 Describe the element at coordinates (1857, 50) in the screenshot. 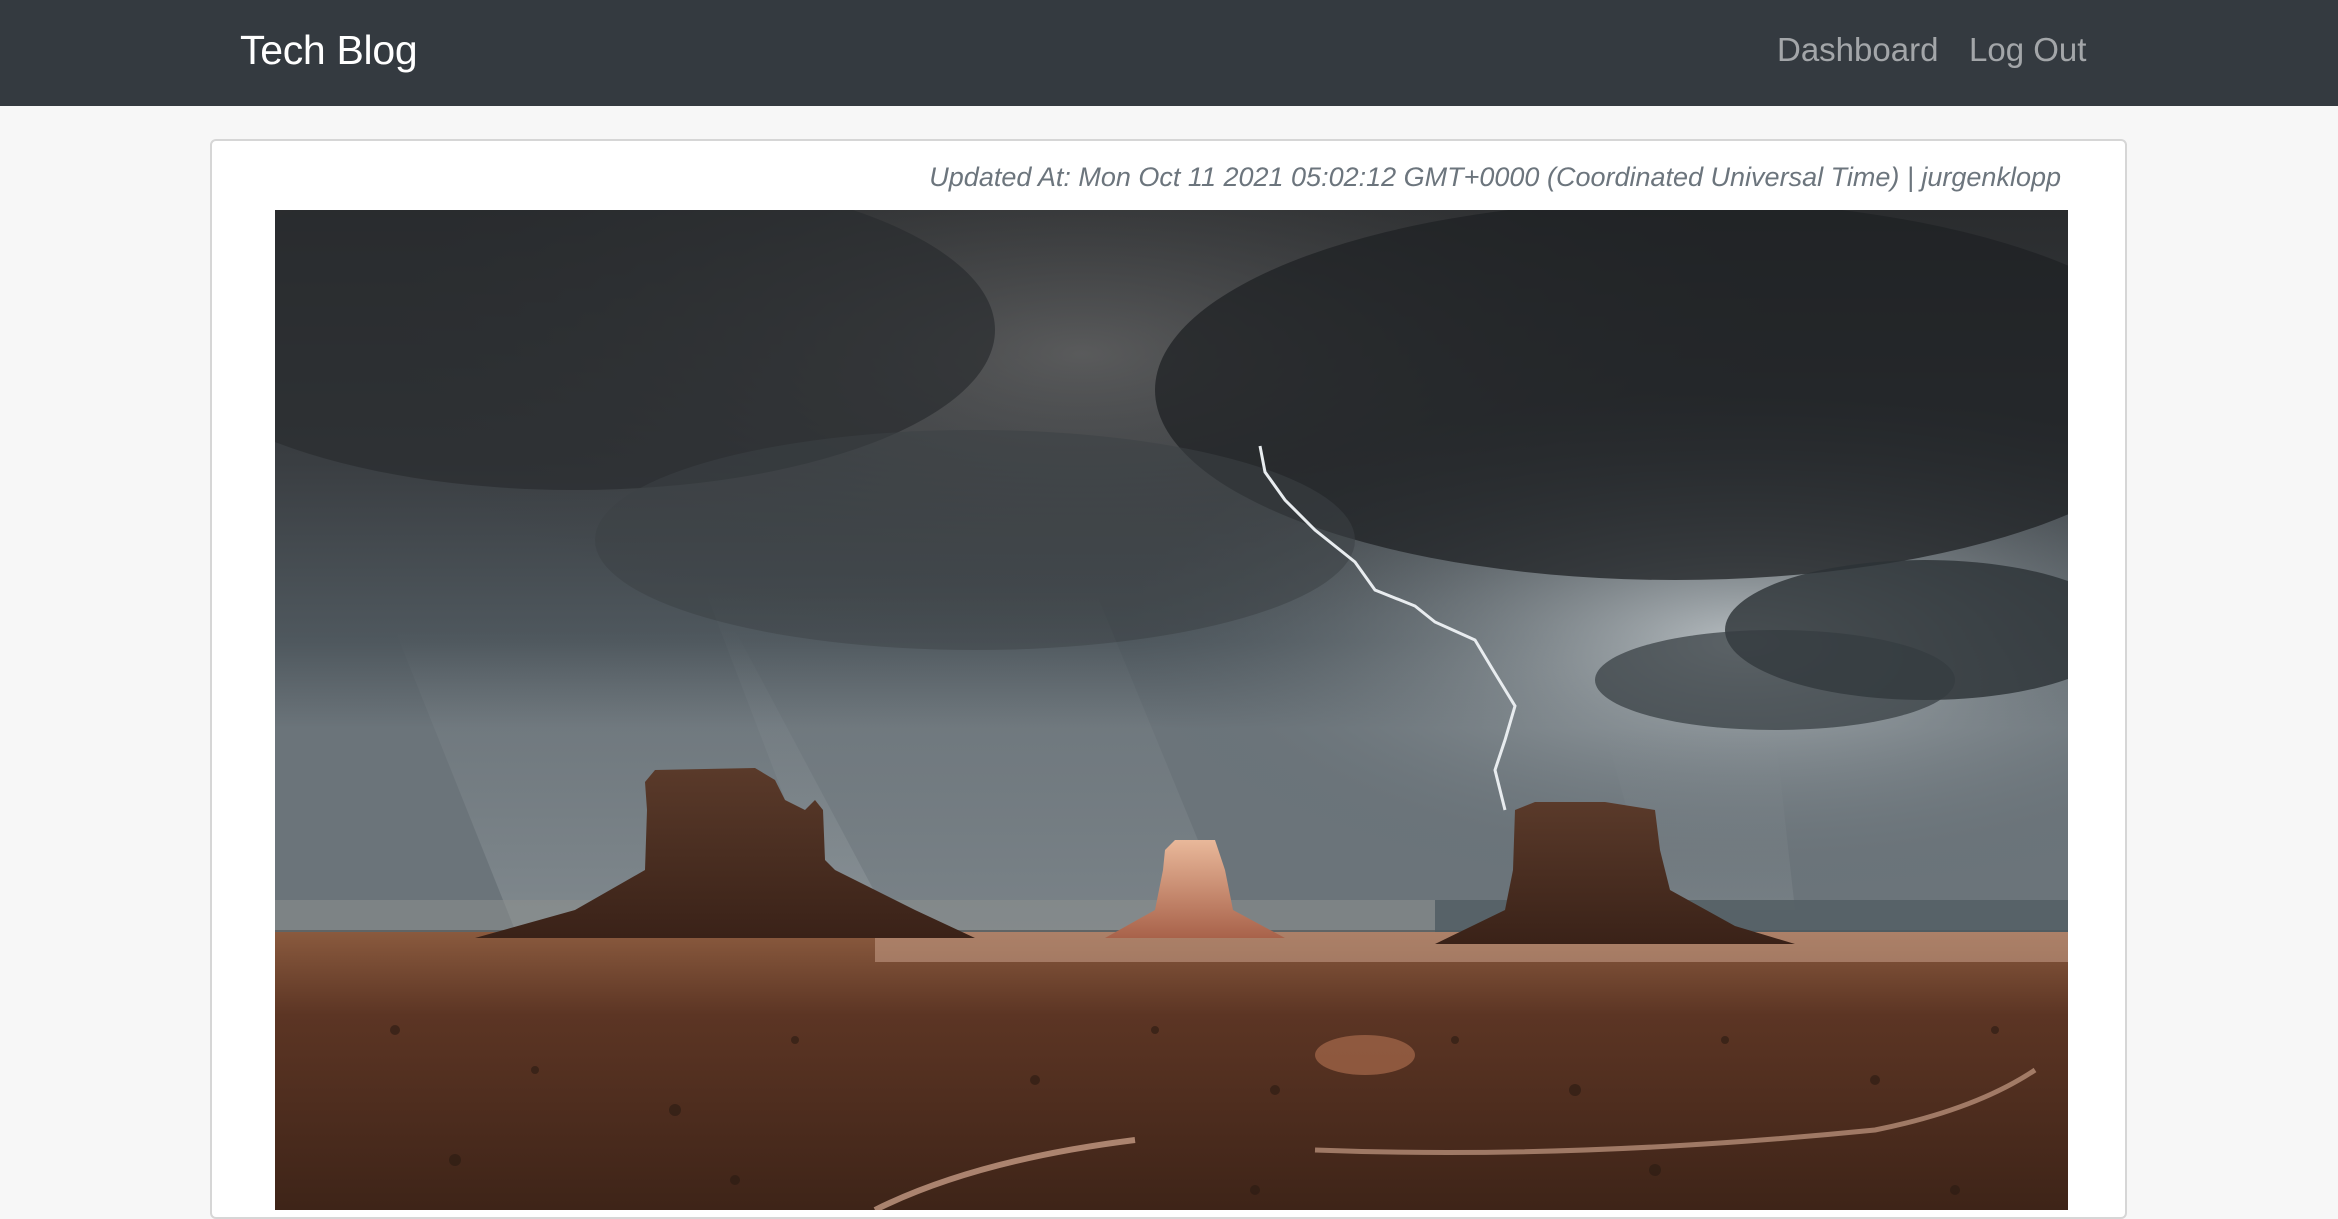

I see `nav-link-dashboard: Dashboard` at that location.